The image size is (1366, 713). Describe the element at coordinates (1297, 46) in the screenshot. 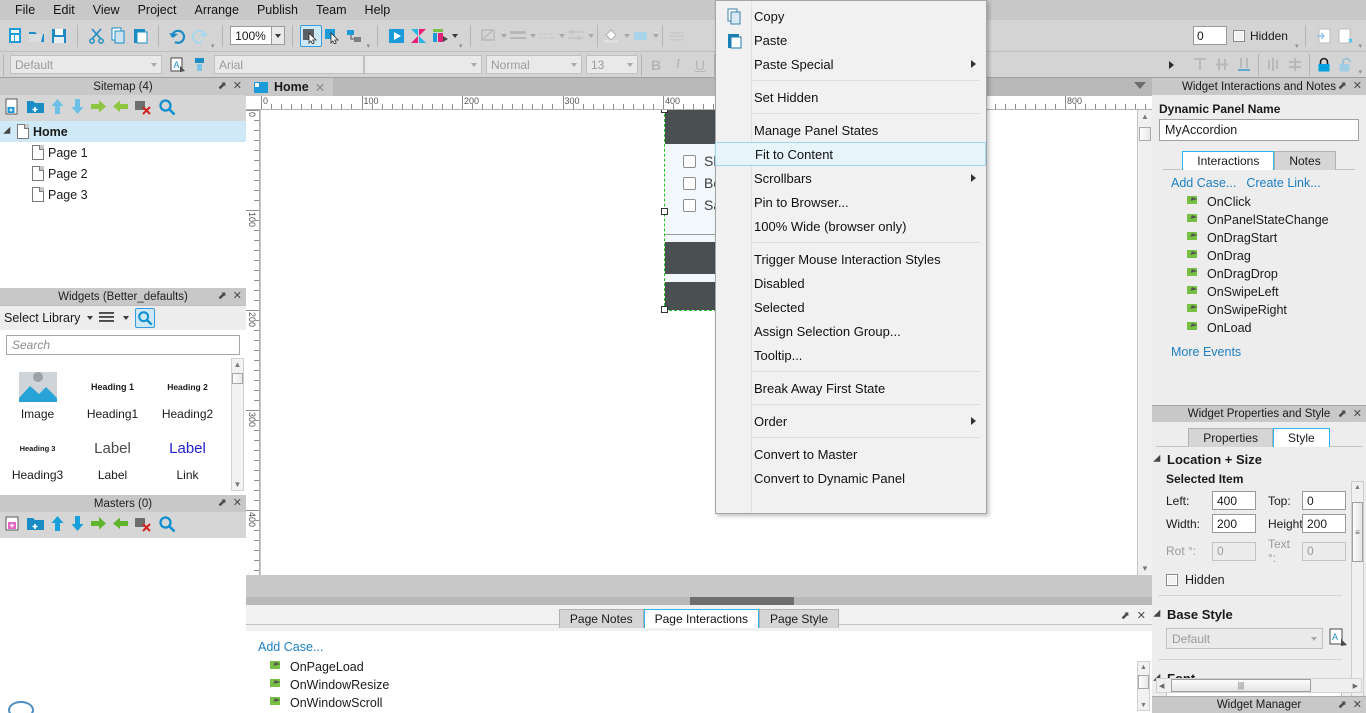

I see `overflow-chevron-icon: ▾` at that location.